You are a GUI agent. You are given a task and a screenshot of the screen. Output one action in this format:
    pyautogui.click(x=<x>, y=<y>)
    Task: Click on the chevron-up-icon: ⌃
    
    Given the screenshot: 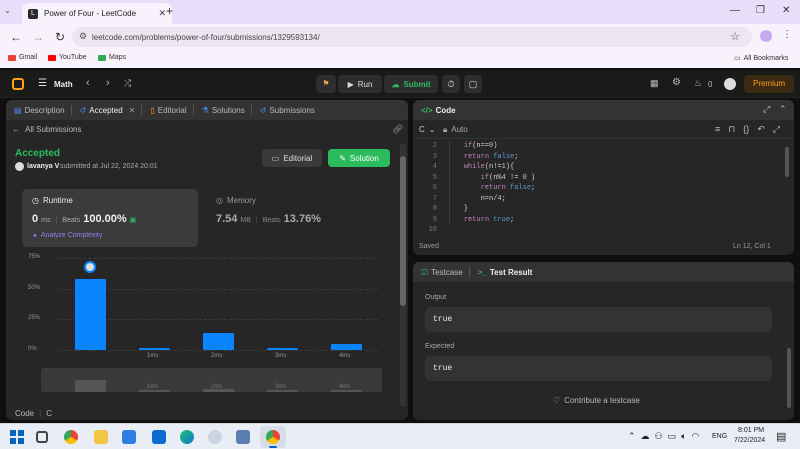 What is the action you would take?
    pyautogui.click(x=632, y=436)
    